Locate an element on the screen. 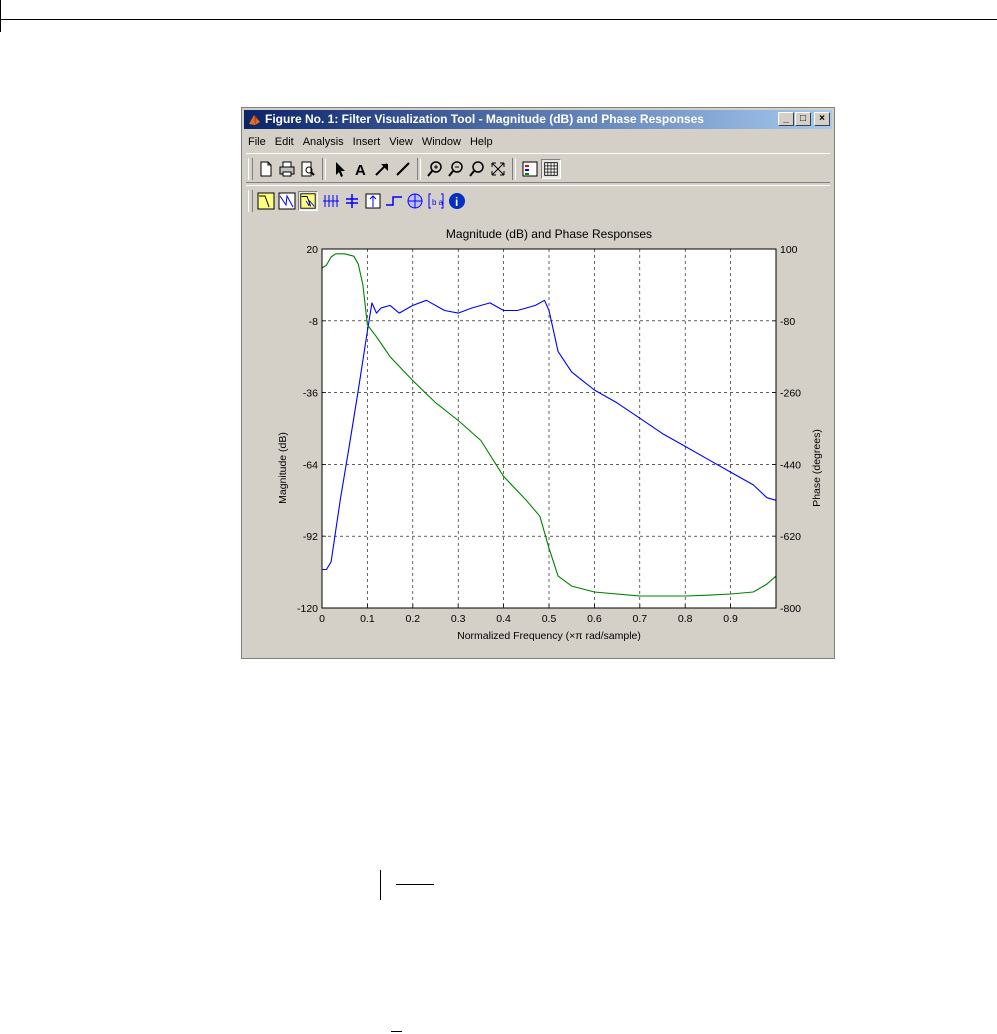 This screenshot has height=1034, width=997. y2-tick-label: -440 is located at coordinates (790, 465).